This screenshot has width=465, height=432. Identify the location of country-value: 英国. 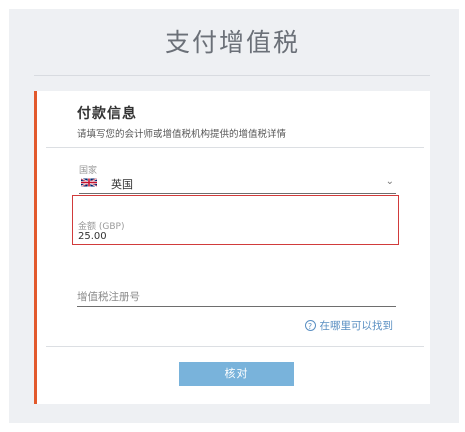
(122, 184).